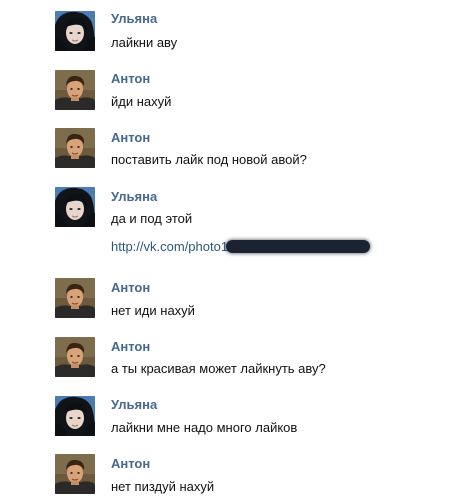 The width and height of the screenshot is (453, 502). I want to click on message-text: нет пиздуй нахуй, so click(163, 486).